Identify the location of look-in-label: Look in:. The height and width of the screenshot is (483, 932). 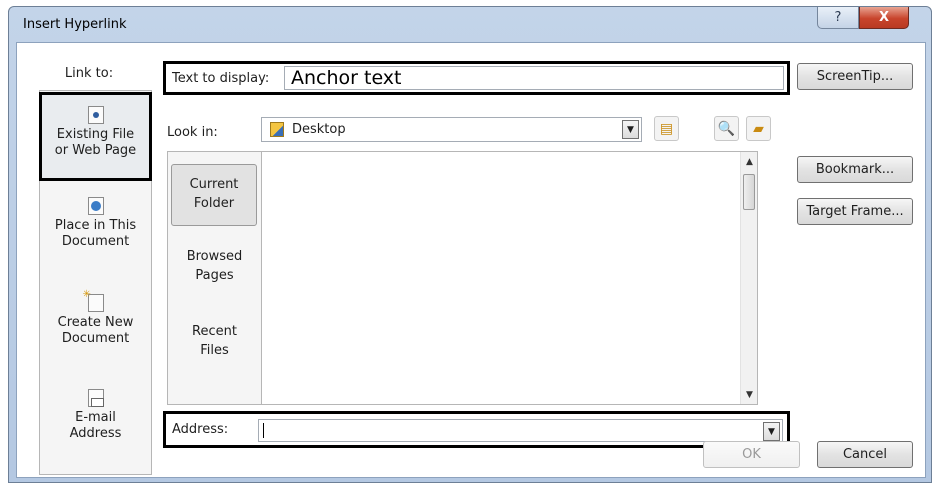
(192, 132).